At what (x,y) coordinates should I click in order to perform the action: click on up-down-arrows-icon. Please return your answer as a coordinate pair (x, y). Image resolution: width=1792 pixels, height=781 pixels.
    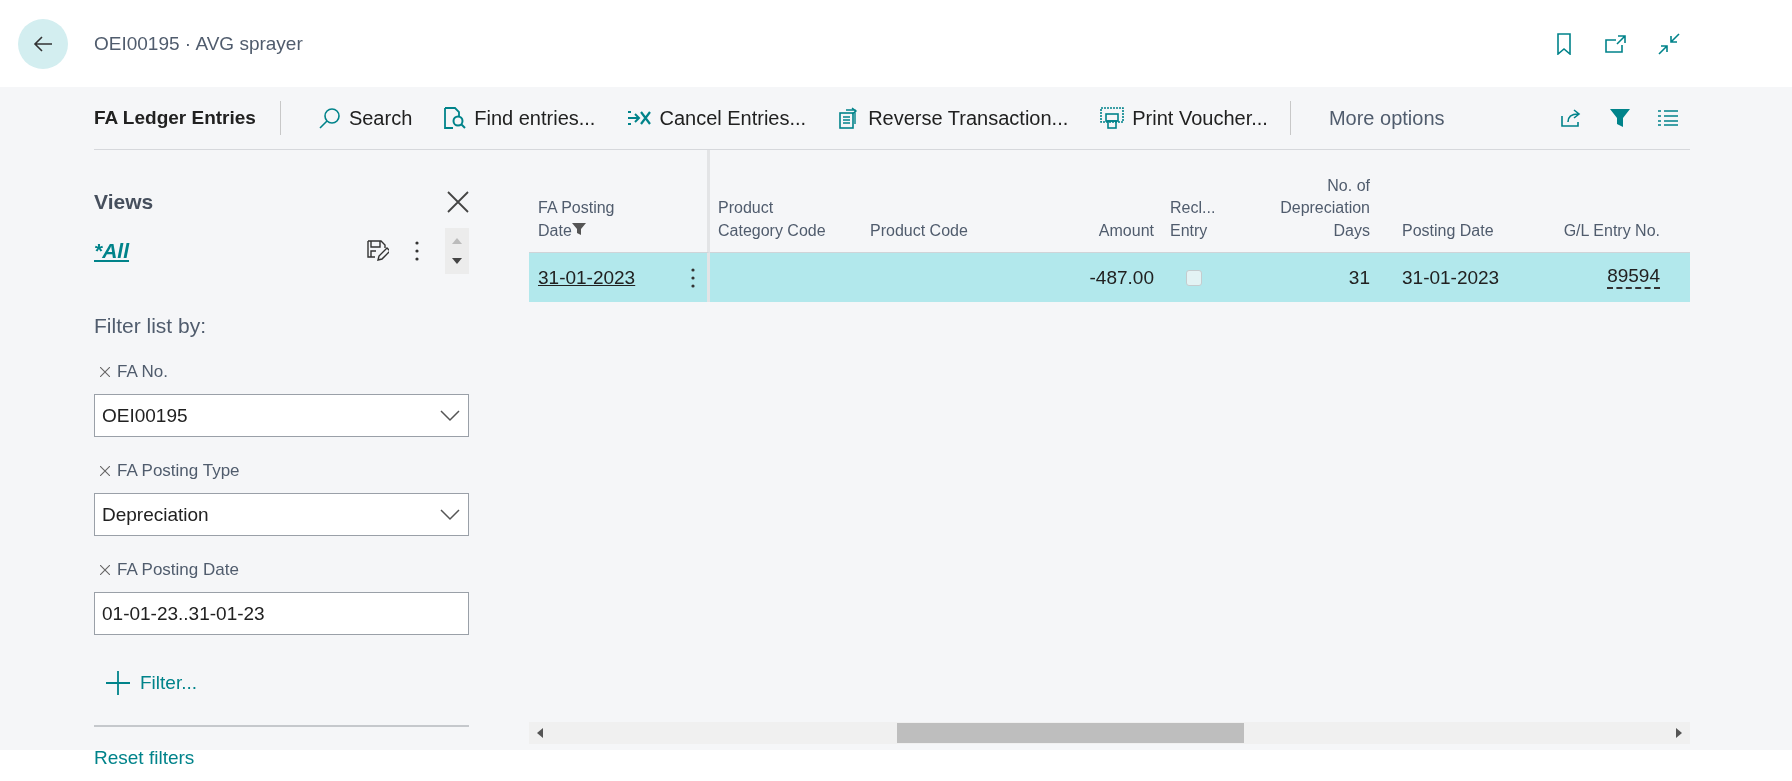
    Looking at the image, I should click on (457, 251).